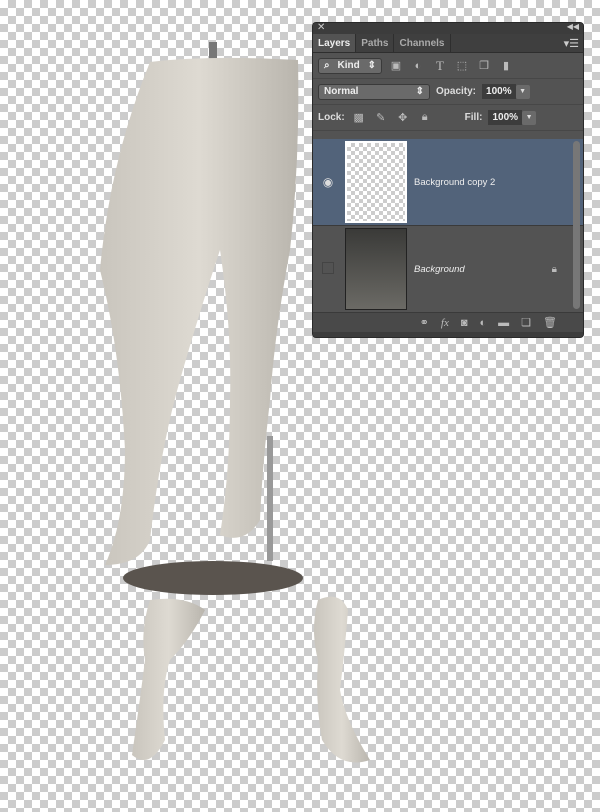  I want to click on lock-all-icon: 🔒︎, so click(425, 117).